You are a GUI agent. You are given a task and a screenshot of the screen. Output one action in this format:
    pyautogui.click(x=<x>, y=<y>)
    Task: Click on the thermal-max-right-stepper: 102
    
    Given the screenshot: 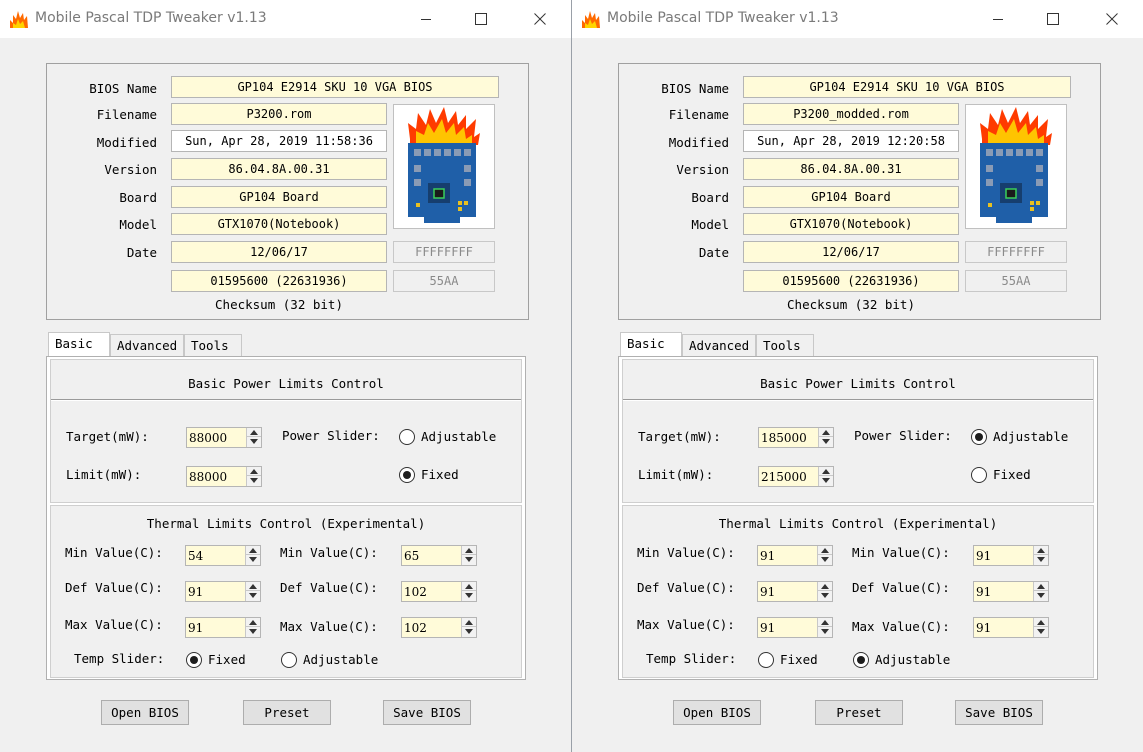 What is the action you would take?
    pyautogui.click(x=439, y=627)
    